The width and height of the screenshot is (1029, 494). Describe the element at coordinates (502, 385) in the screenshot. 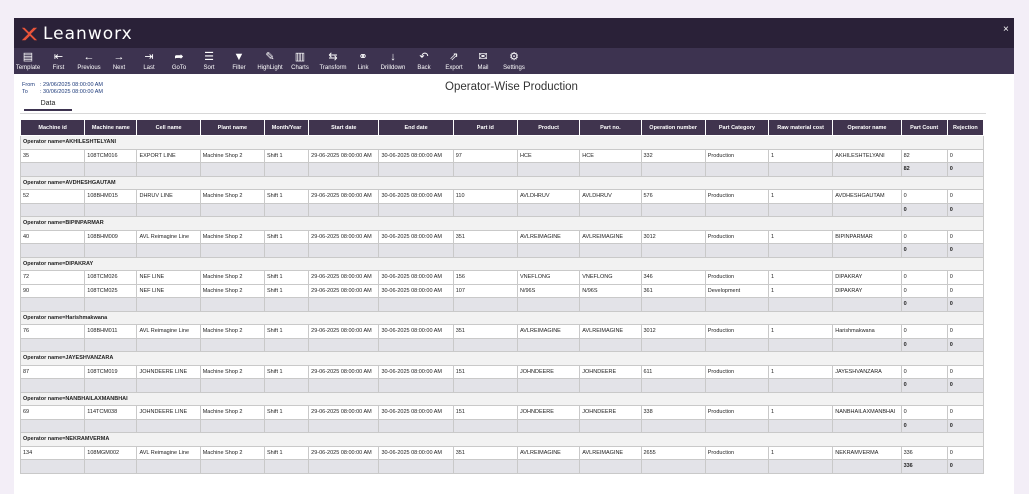

I see `group-total-row: 00` at that location.